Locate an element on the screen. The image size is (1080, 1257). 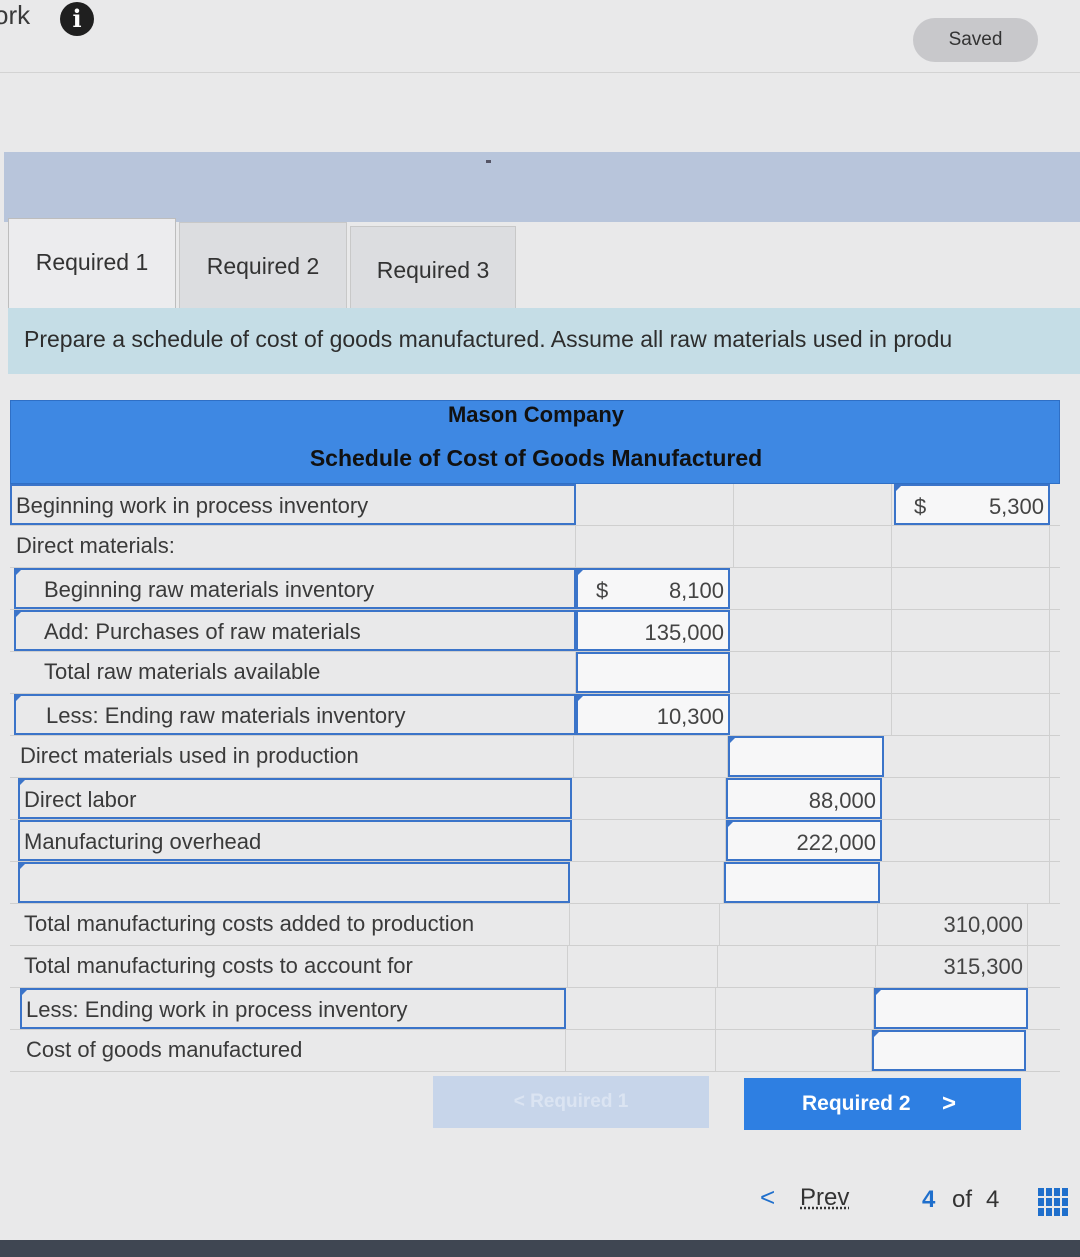
row-label-input: Less: Ending raw materials inventory is located at coordinates (295, 714).